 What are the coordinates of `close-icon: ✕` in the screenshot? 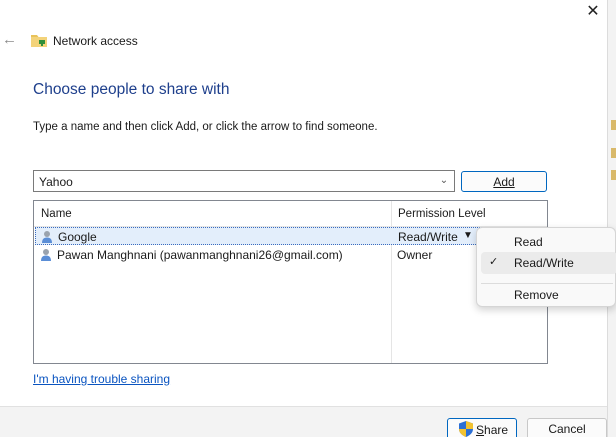 It's located at (593, 11).